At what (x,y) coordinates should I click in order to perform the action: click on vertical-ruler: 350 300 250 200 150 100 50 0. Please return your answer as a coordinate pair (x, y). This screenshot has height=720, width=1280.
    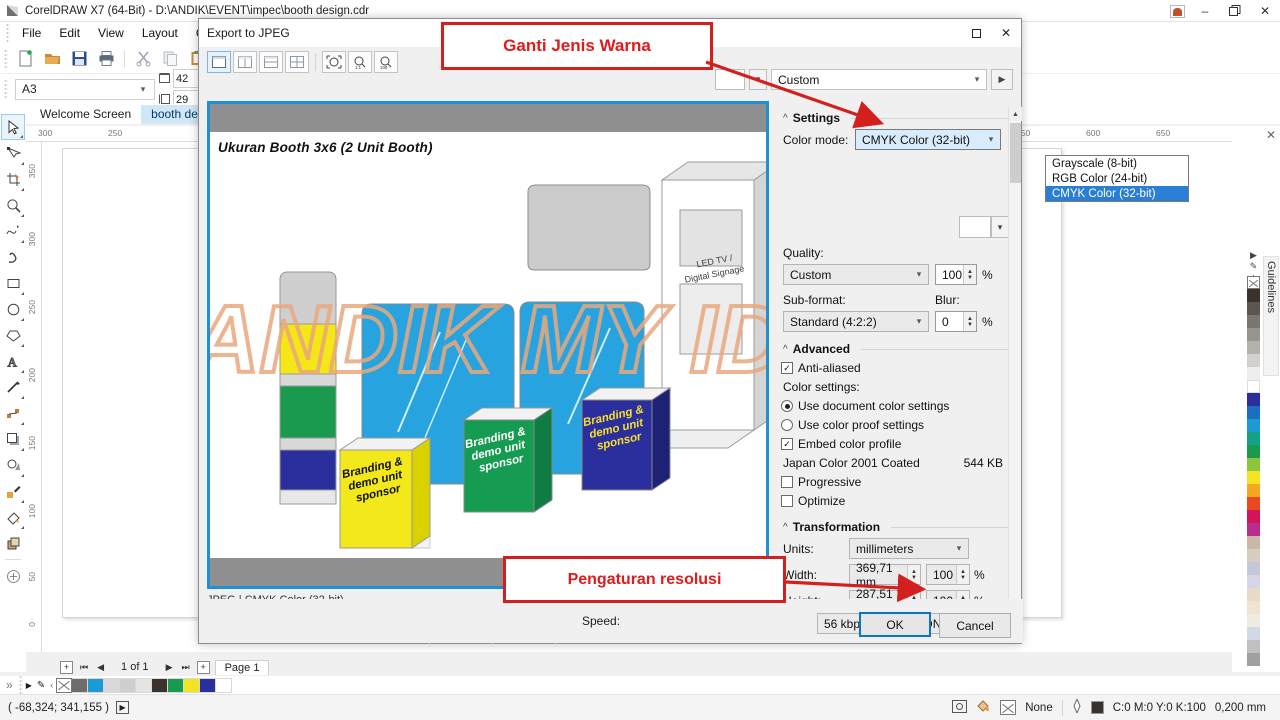
    Looking at the image, I should click on (34, 397).